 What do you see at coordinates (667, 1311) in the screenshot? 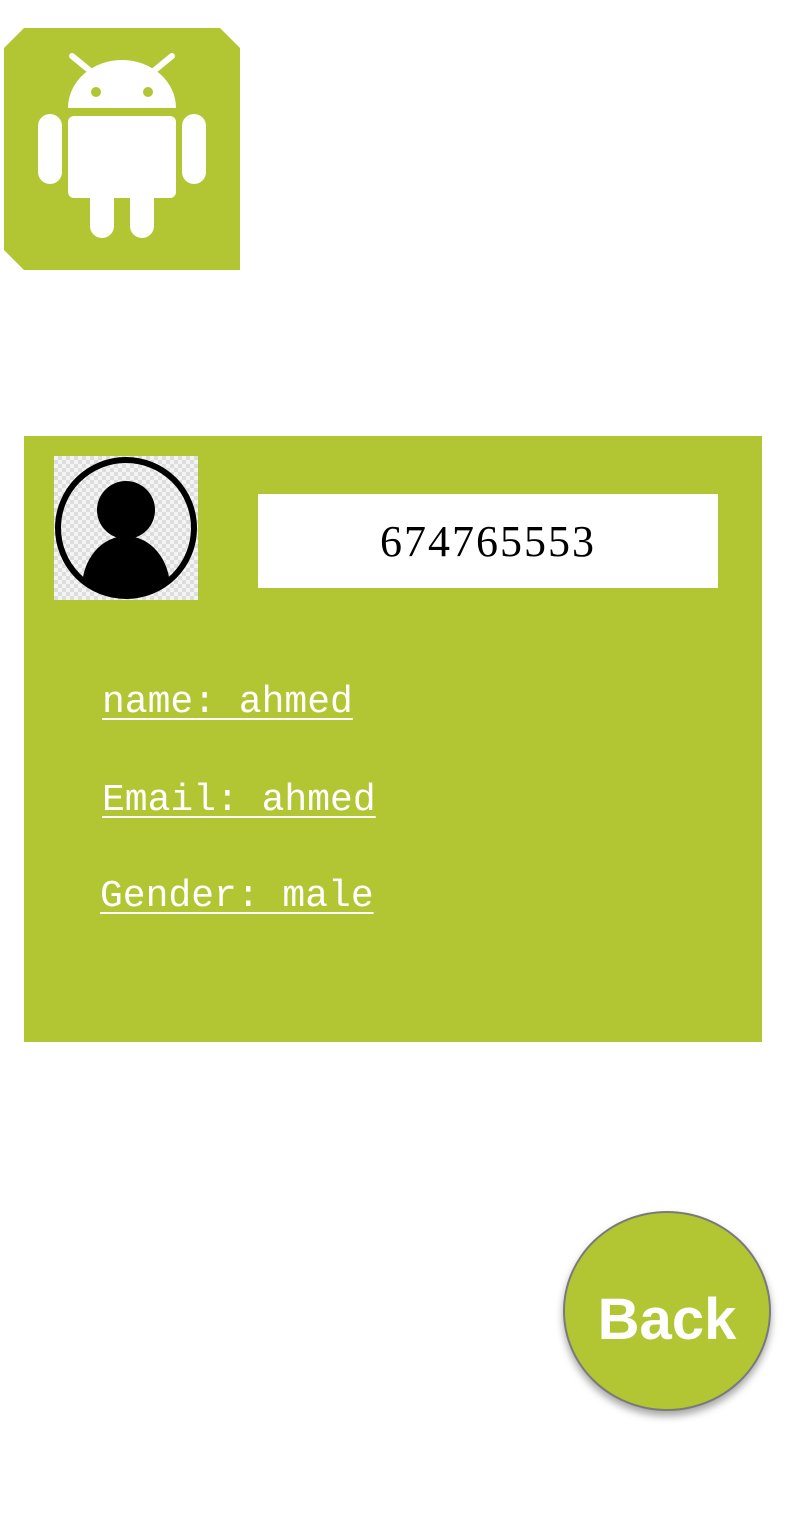
I see `back-button: Back` at bounding box center [667, 1311].